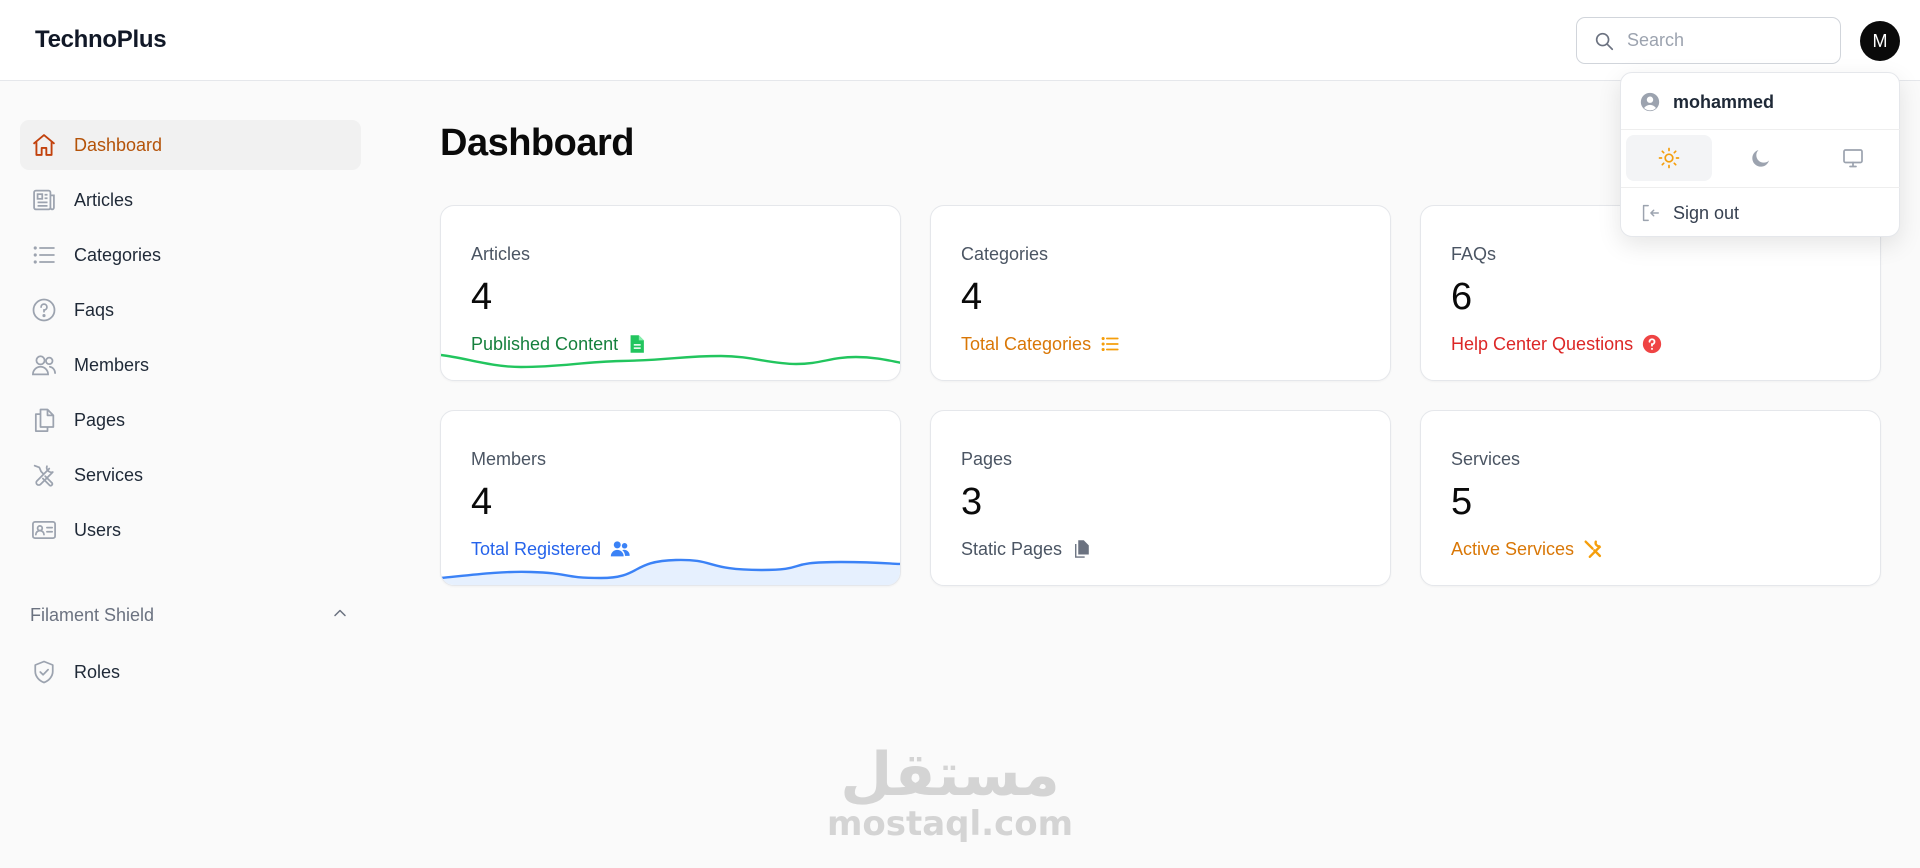 The width and height of the screenshot is (1920, 868). I want to click on watermark-arabic: مستقل, so click(950, 775).